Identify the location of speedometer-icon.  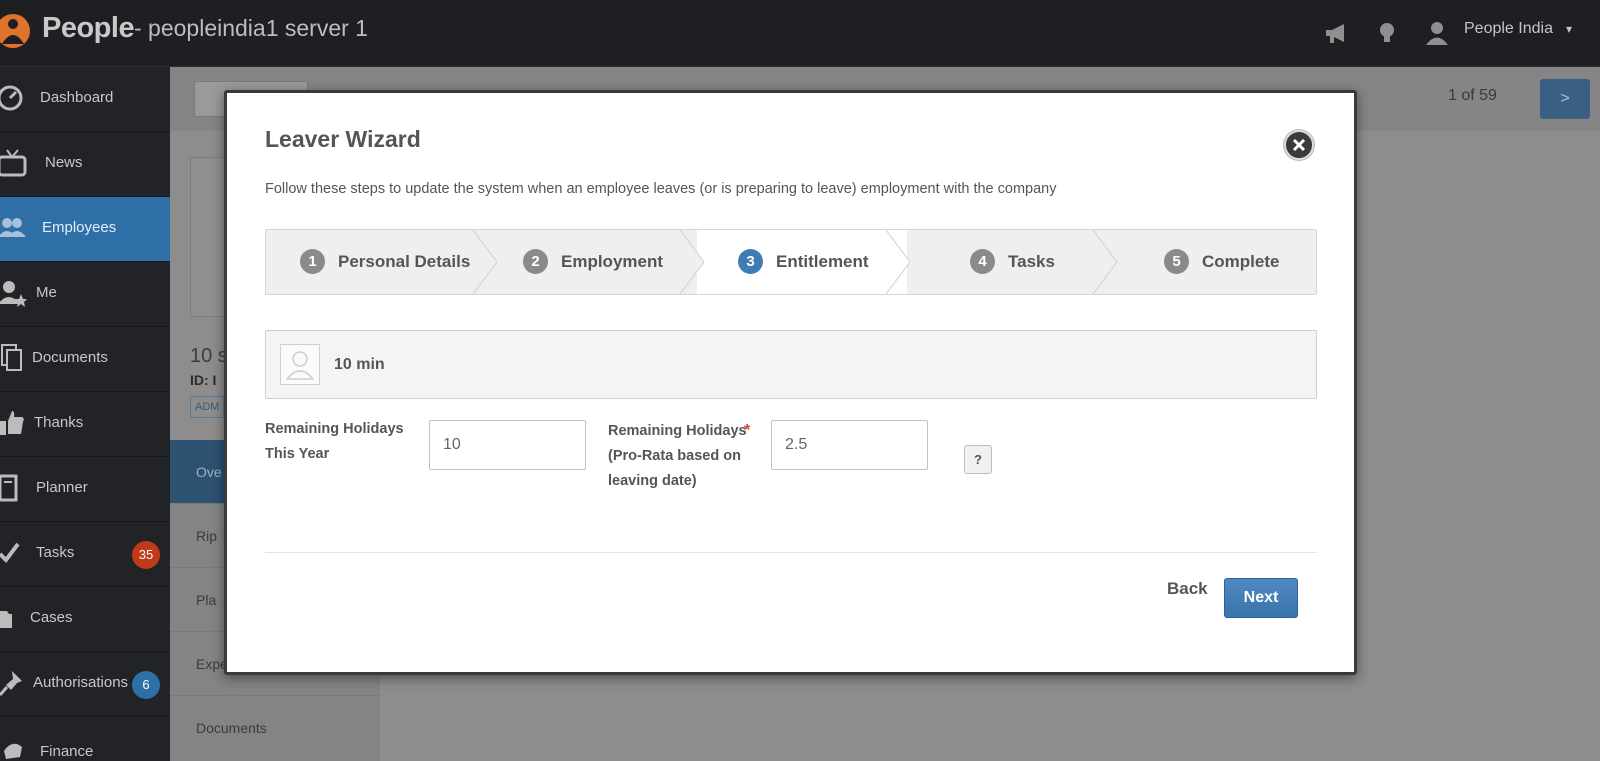
(11, 98).